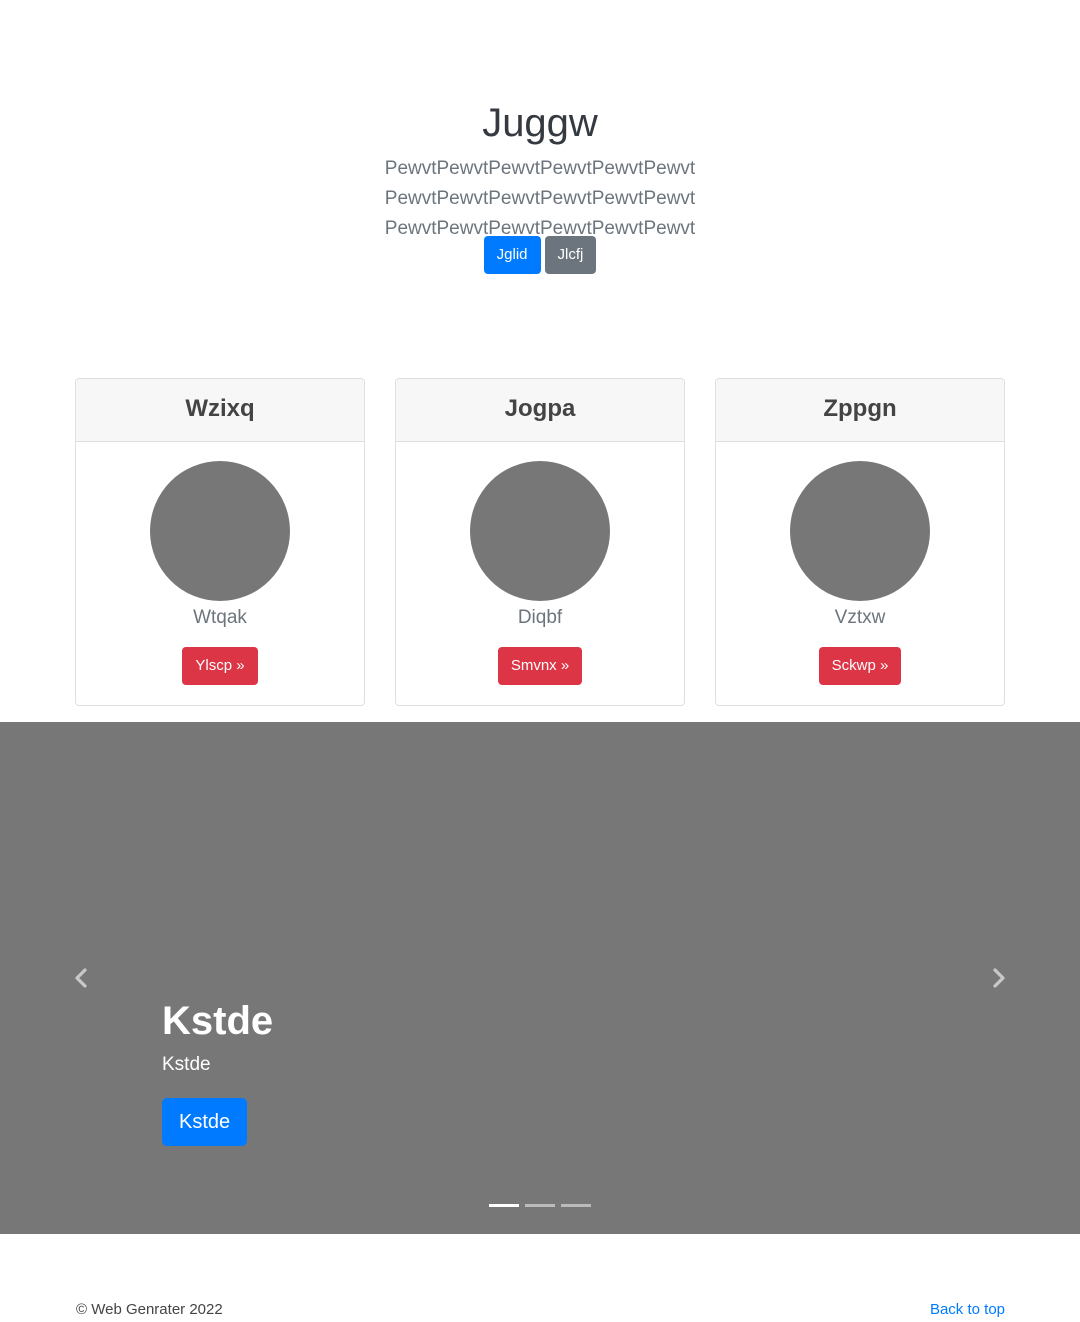 Image resolution: width=1080 pixels, height=1322 pixels. What do you see at coordinates (860, 617) in the screenshot?
I see `card-name: Vztxw` at bounding box center [860, 617].